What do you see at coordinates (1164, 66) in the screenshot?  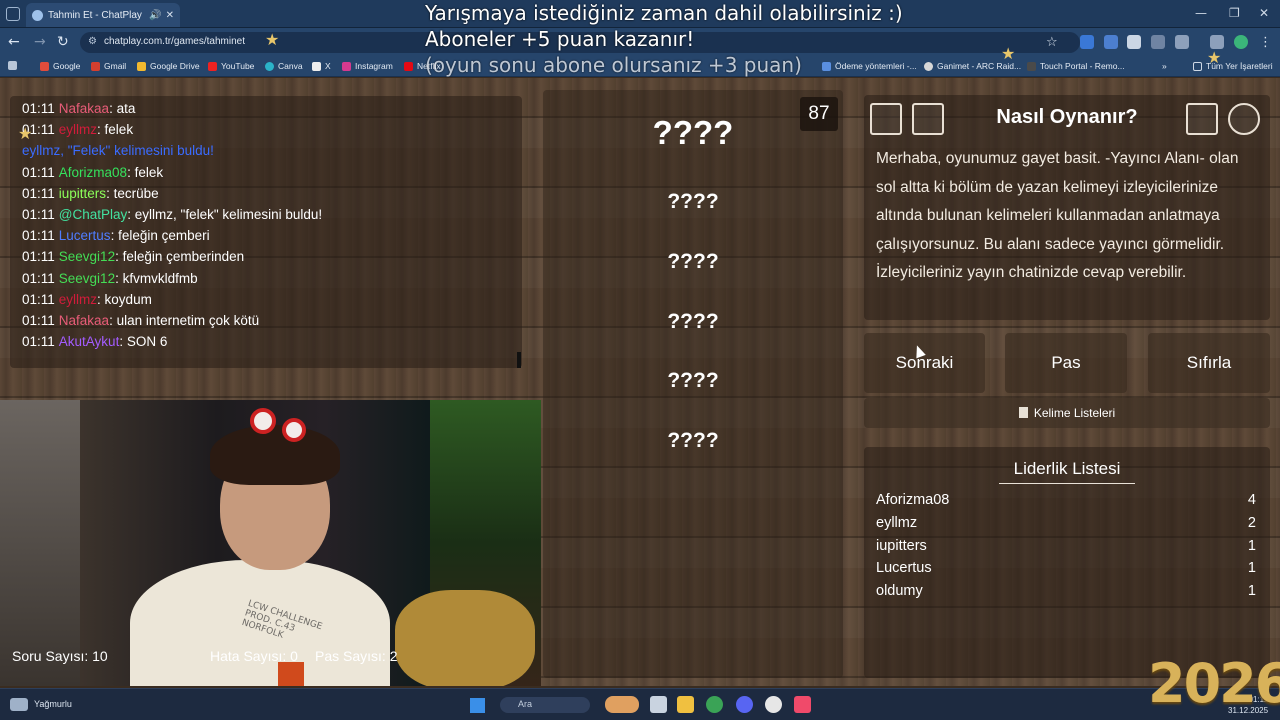 I see `more-bookmarks-icon: »` at bounding box center [1164, 66].